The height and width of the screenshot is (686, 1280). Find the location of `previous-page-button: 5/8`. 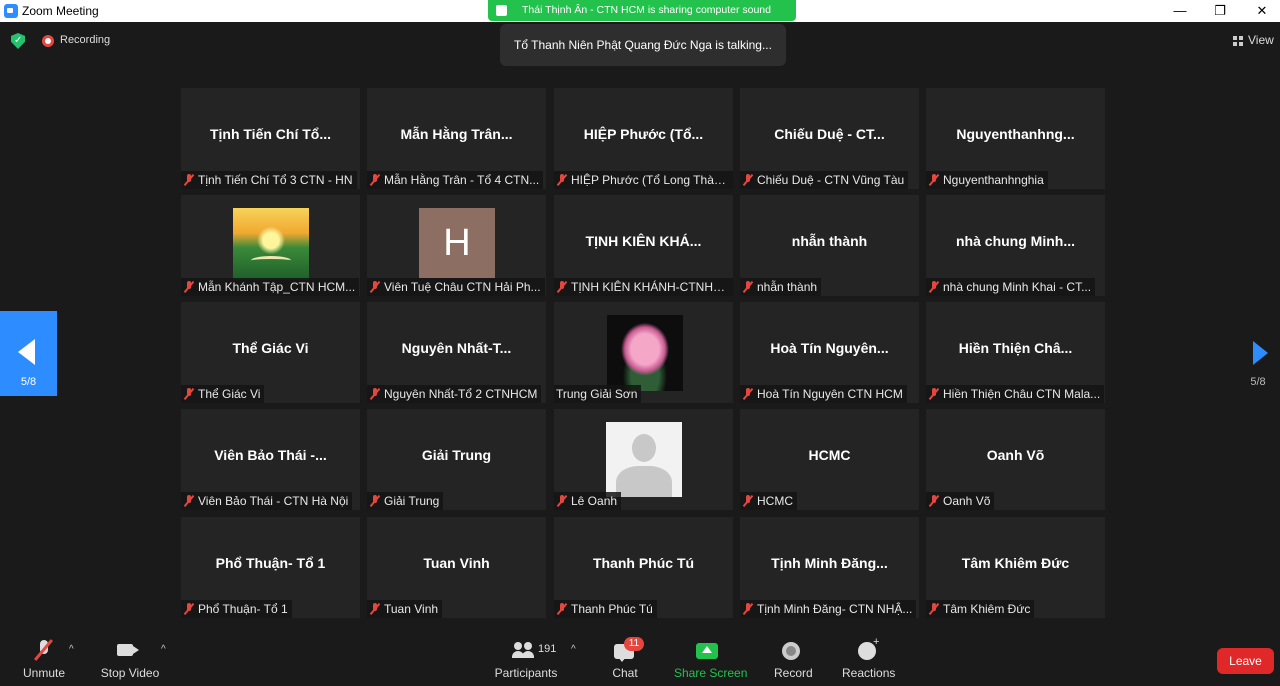

previous-page-button: 5/8 is located at coordinates (28, 353).